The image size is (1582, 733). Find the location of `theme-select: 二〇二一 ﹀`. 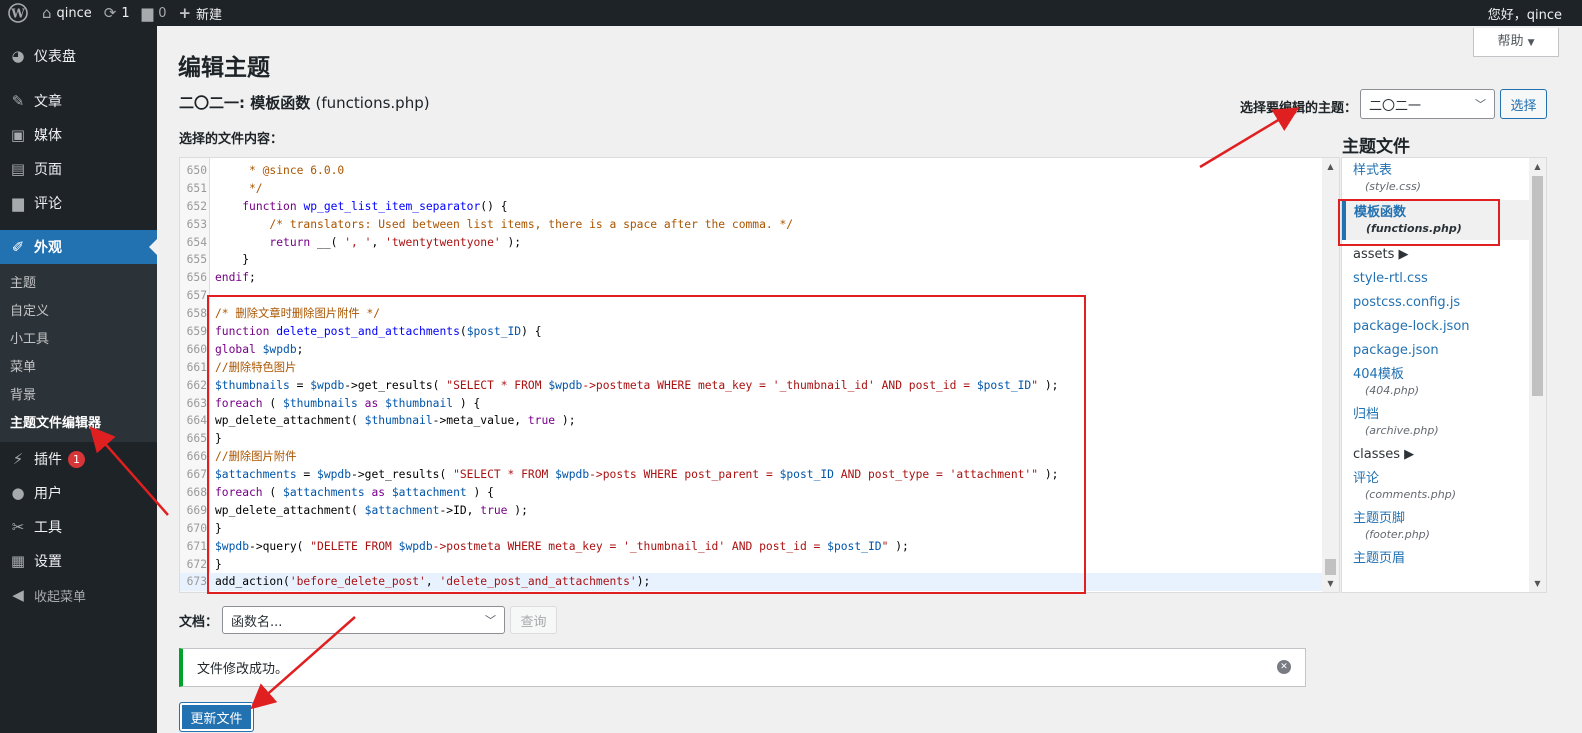

theme-select: 二〇二一 ﹀ is located at coordinates (1427, 104).